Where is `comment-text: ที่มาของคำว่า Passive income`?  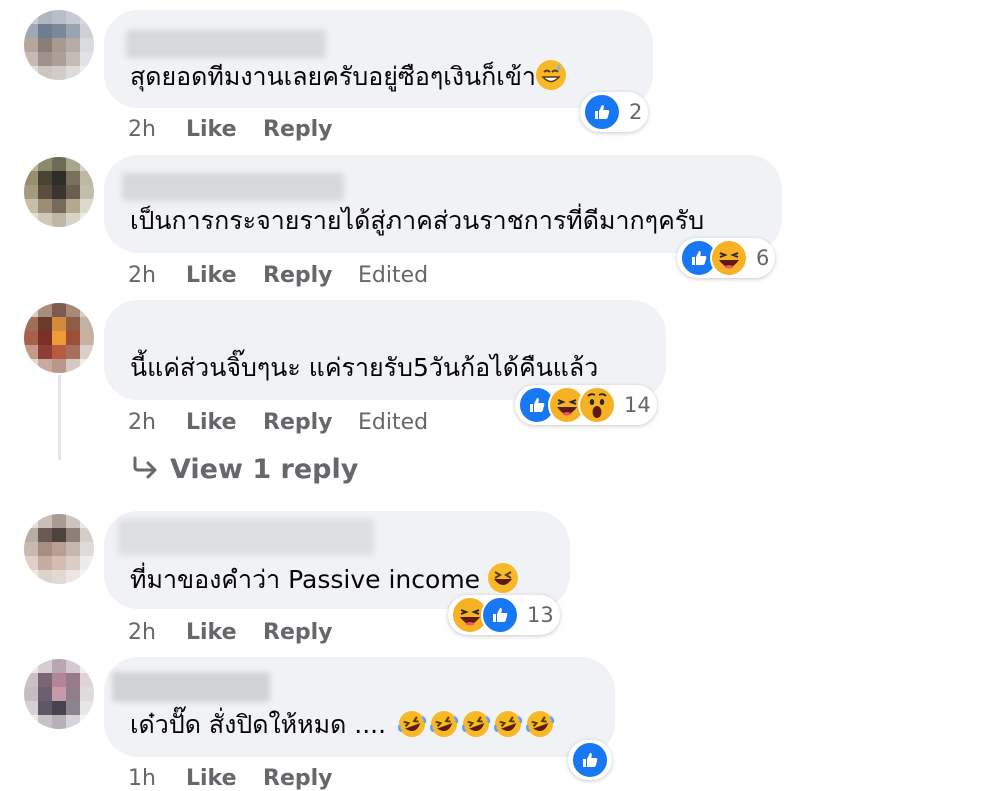 comment-text: ที่มาของคำว่า Passive income is located at coordinates (324, 579).